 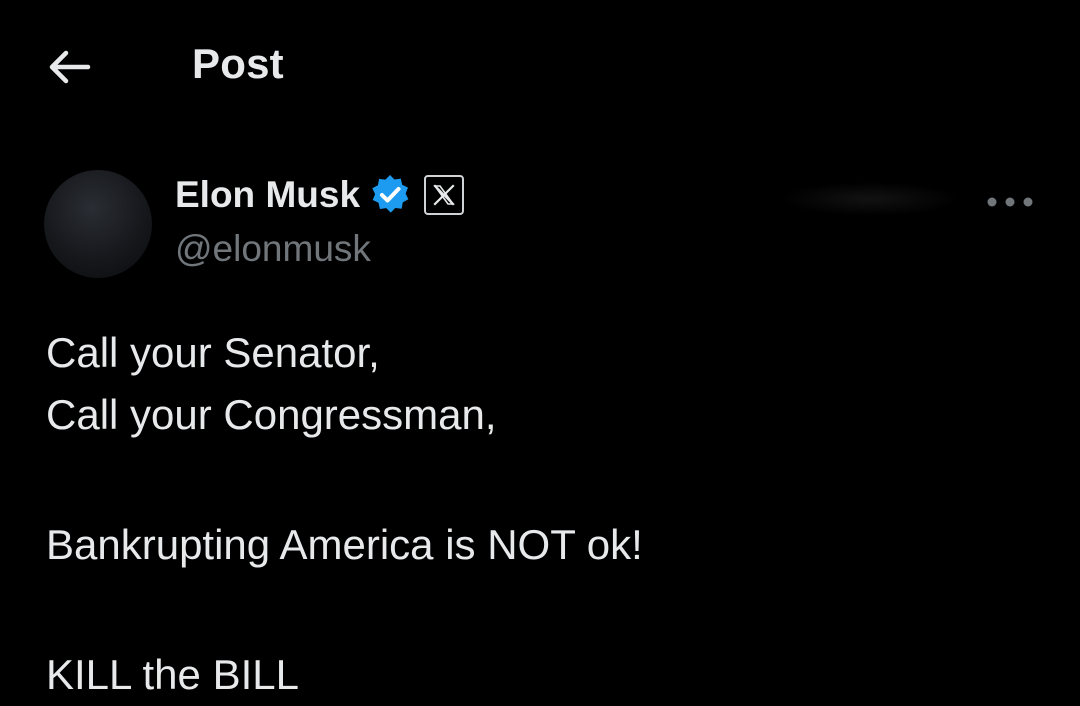 I want to click on back-button, so click(x=70, y=67).